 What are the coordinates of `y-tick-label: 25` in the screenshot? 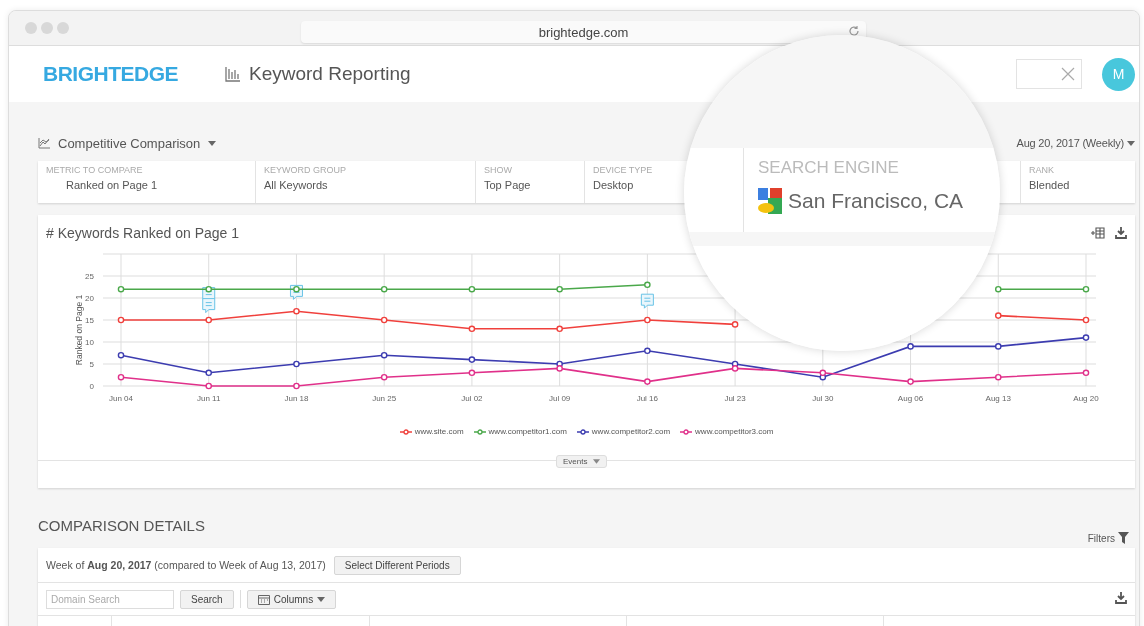 It's located at (89, 276).